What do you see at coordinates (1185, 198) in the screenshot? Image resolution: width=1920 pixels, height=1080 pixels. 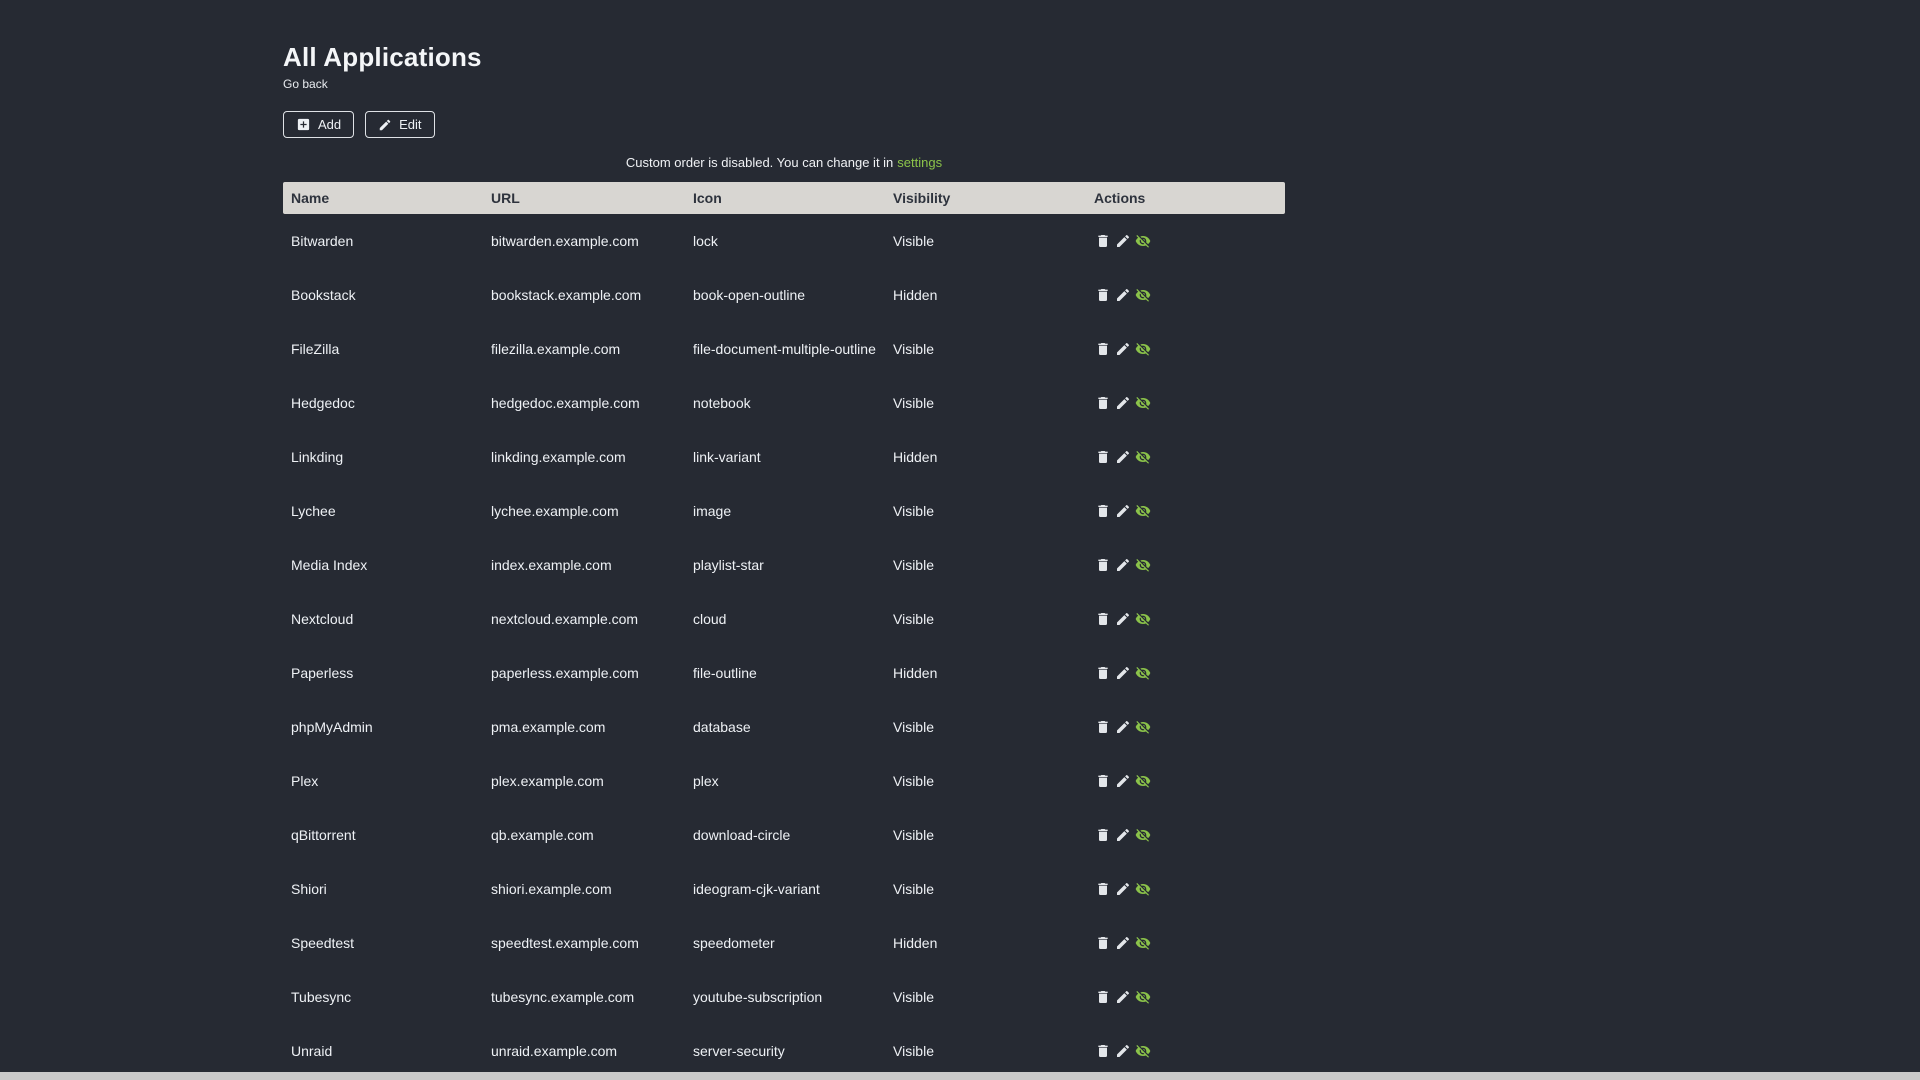 I see `header-actions: Actions` at bounding box center [1185, 198].